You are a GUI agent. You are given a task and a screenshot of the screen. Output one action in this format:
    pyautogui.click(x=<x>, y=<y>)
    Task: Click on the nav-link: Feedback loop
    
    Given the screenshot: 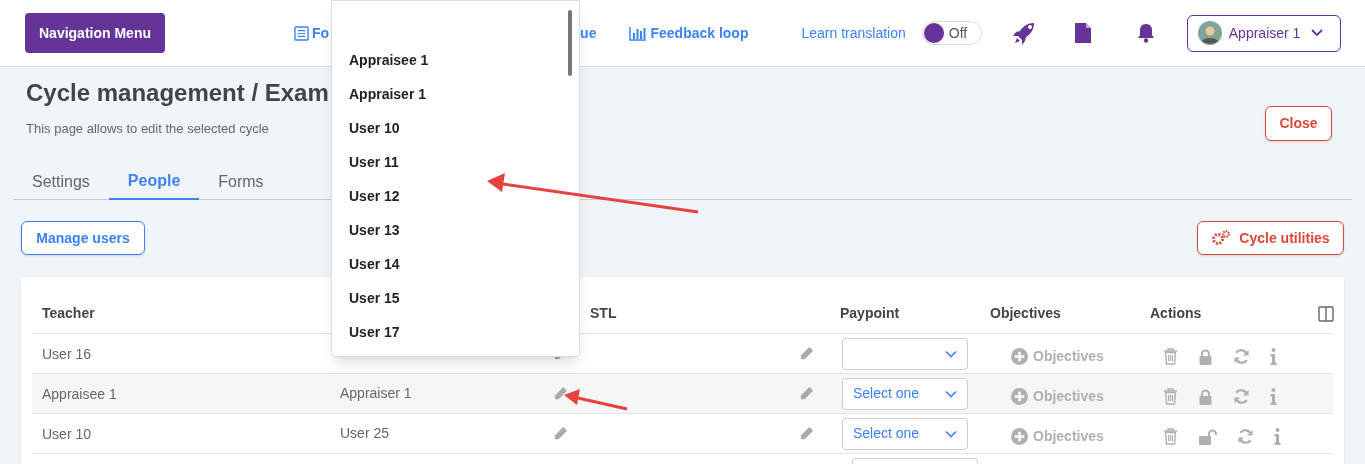 What is the action you would take?
    pyautogui.click(x=689, y=33)
    